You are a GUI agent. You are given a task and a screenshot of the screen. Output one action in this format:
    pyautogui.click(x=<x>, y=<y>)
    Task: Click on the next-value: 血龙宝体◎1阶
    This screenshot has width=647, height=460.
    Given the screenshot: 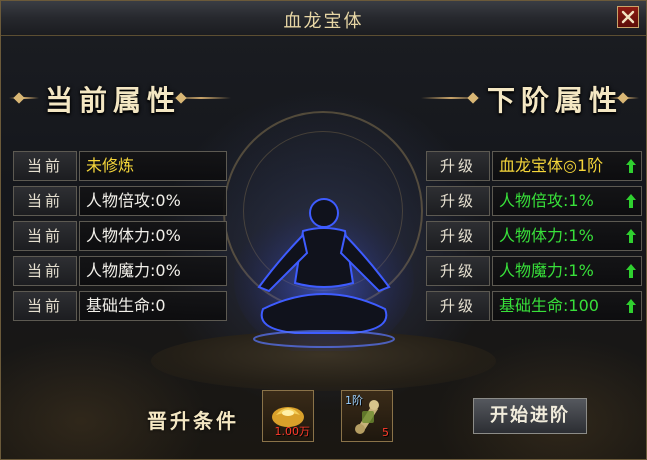 What is the action you would take?
    pyautogui.click(x=567, y=166)
    